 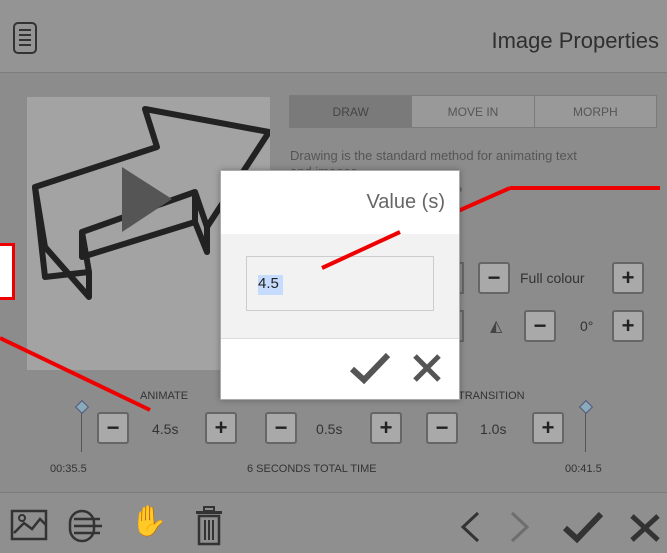 I want to click on check-icon, so click(x=370, y=368).